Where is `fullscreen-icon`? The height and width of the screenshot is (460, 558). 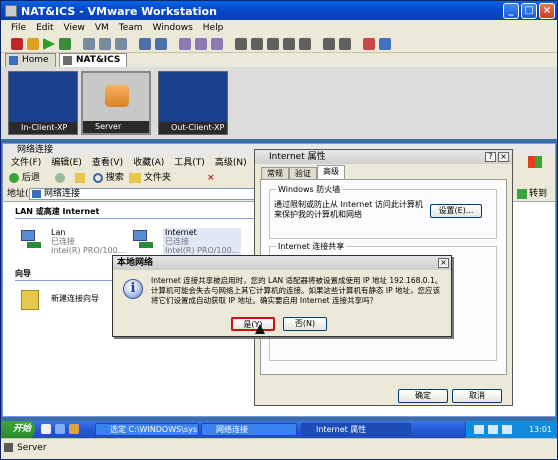 fullscreen-icon is located at coordinates (241, 44).